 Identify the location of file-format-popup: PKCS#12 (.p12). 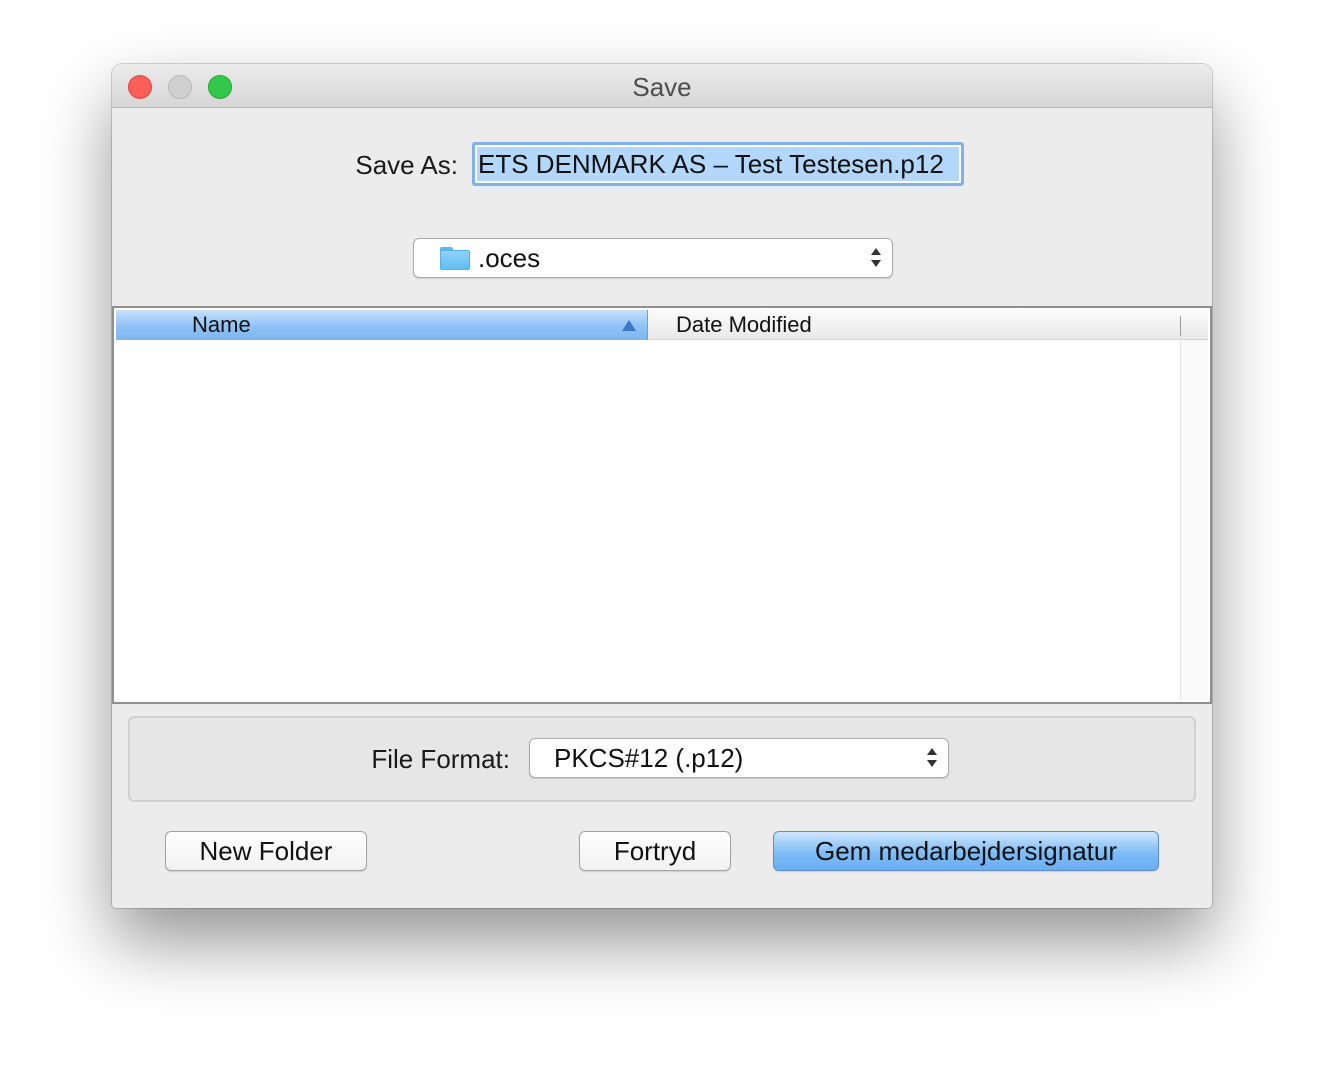
(739, 758).